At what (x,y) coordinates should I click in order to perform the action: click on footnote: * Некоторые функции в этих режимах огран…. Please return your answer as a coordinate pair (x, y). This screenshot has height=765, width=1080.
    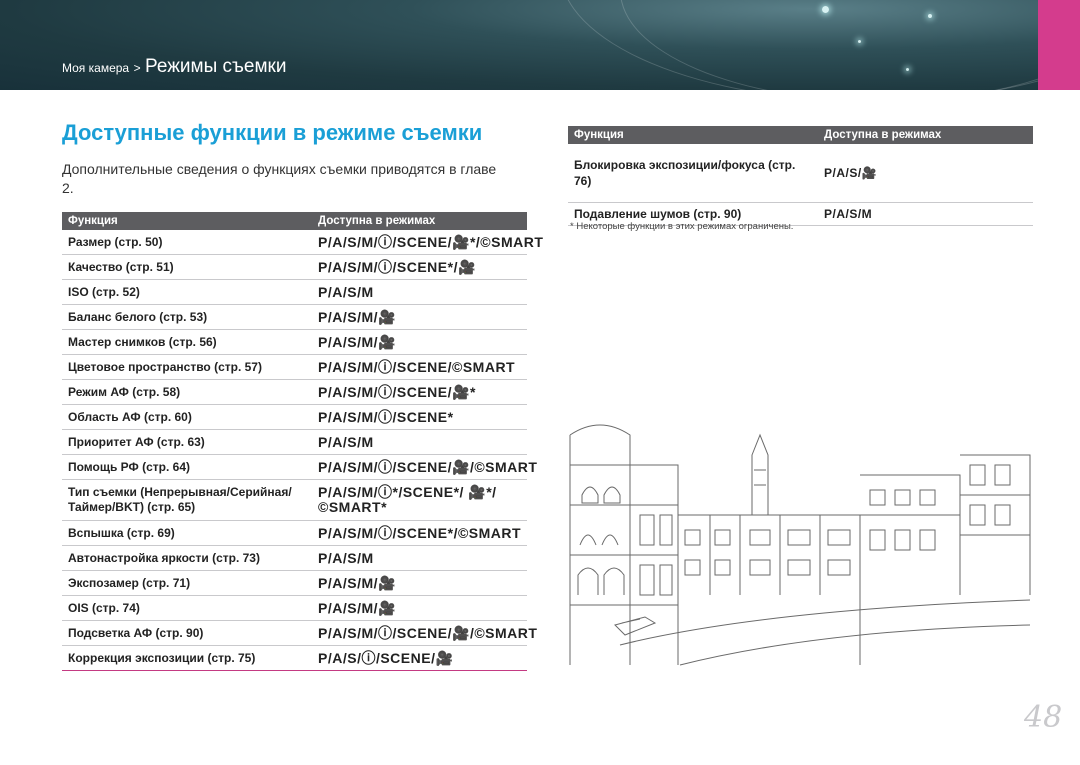
    Looking at the image, I should click on (682, 226).